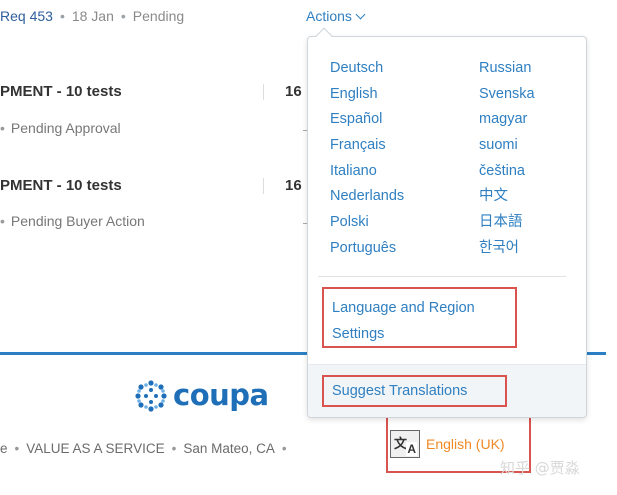  What do you see at coordinates (367, 149) in the screenshot?
I see `language-option: Français` at bounding box center [367, 149].